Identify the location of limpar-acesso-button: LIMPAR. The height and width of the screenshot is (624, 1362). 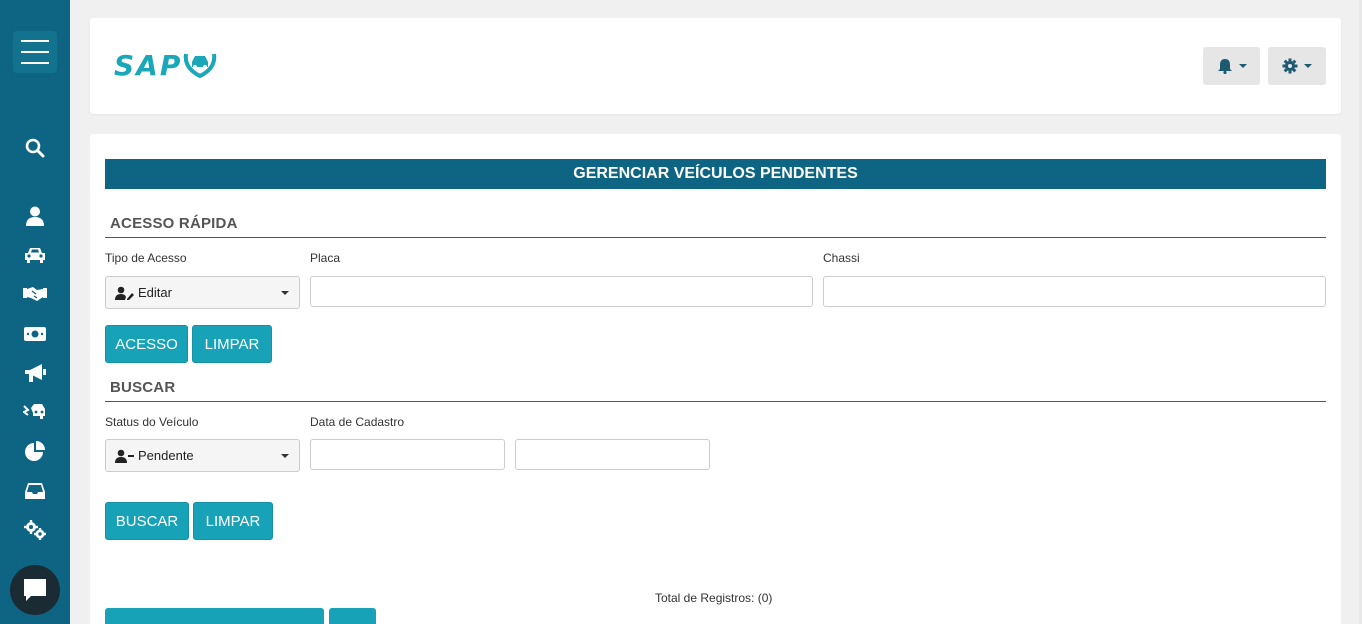
(232, 344).